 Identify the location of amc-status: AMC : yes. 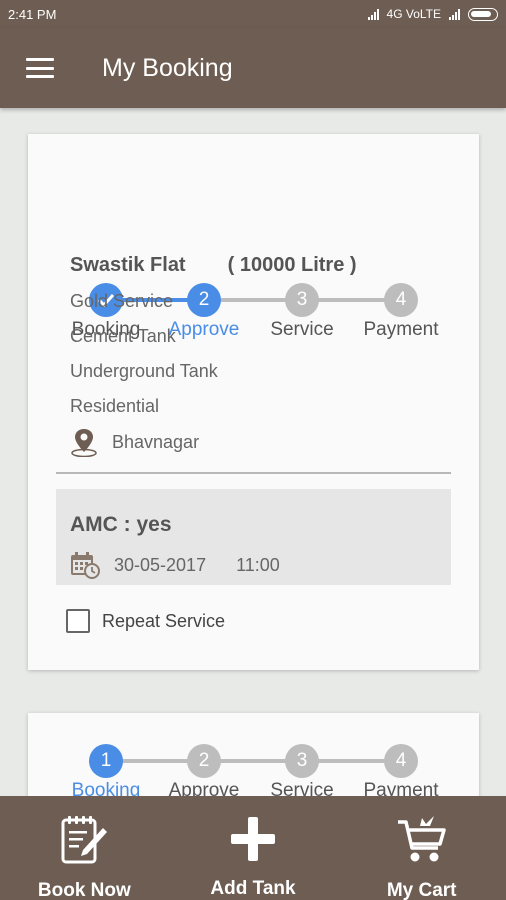
(121, 524).